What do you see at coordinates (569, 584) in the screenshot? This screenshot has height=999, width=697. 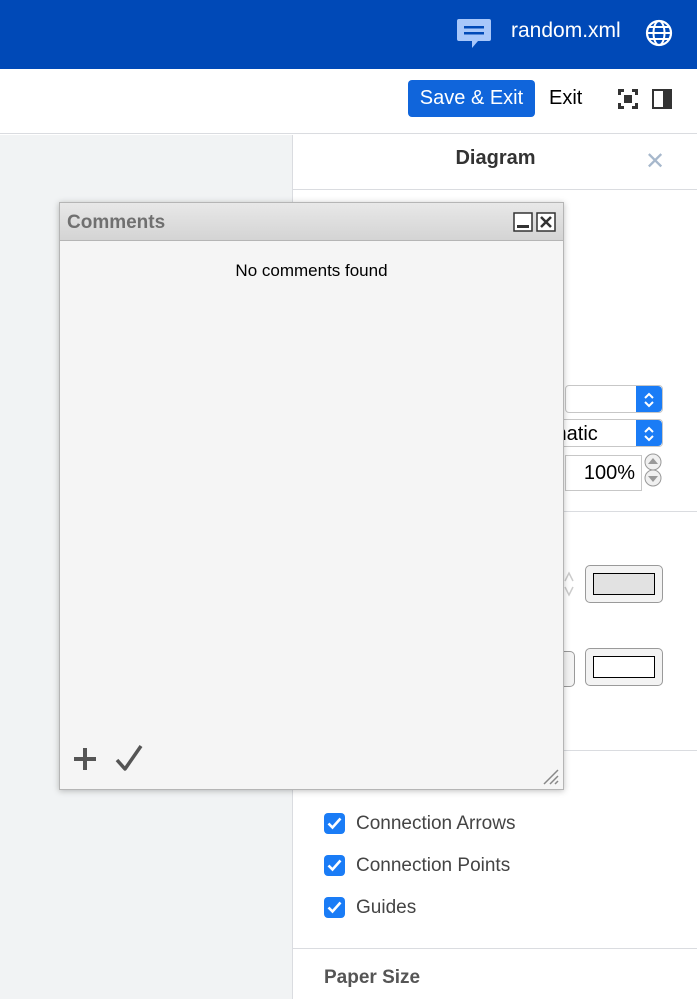 I see `grid-size-spinner-icon` at bounding box center [569, 584].